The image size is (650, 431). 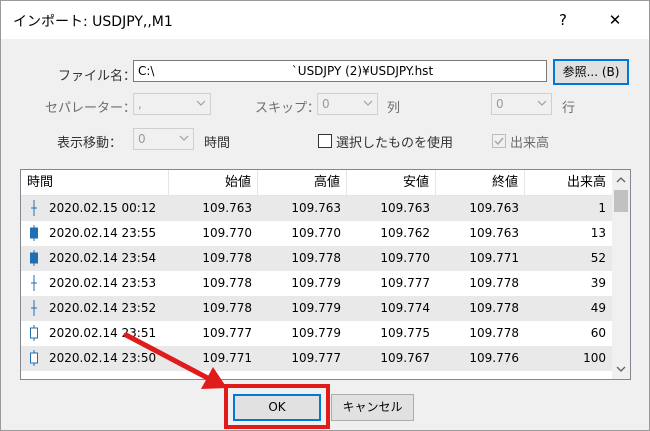 I want to click on time-shift-label: 表示移動：, so click(x=90, y=143).